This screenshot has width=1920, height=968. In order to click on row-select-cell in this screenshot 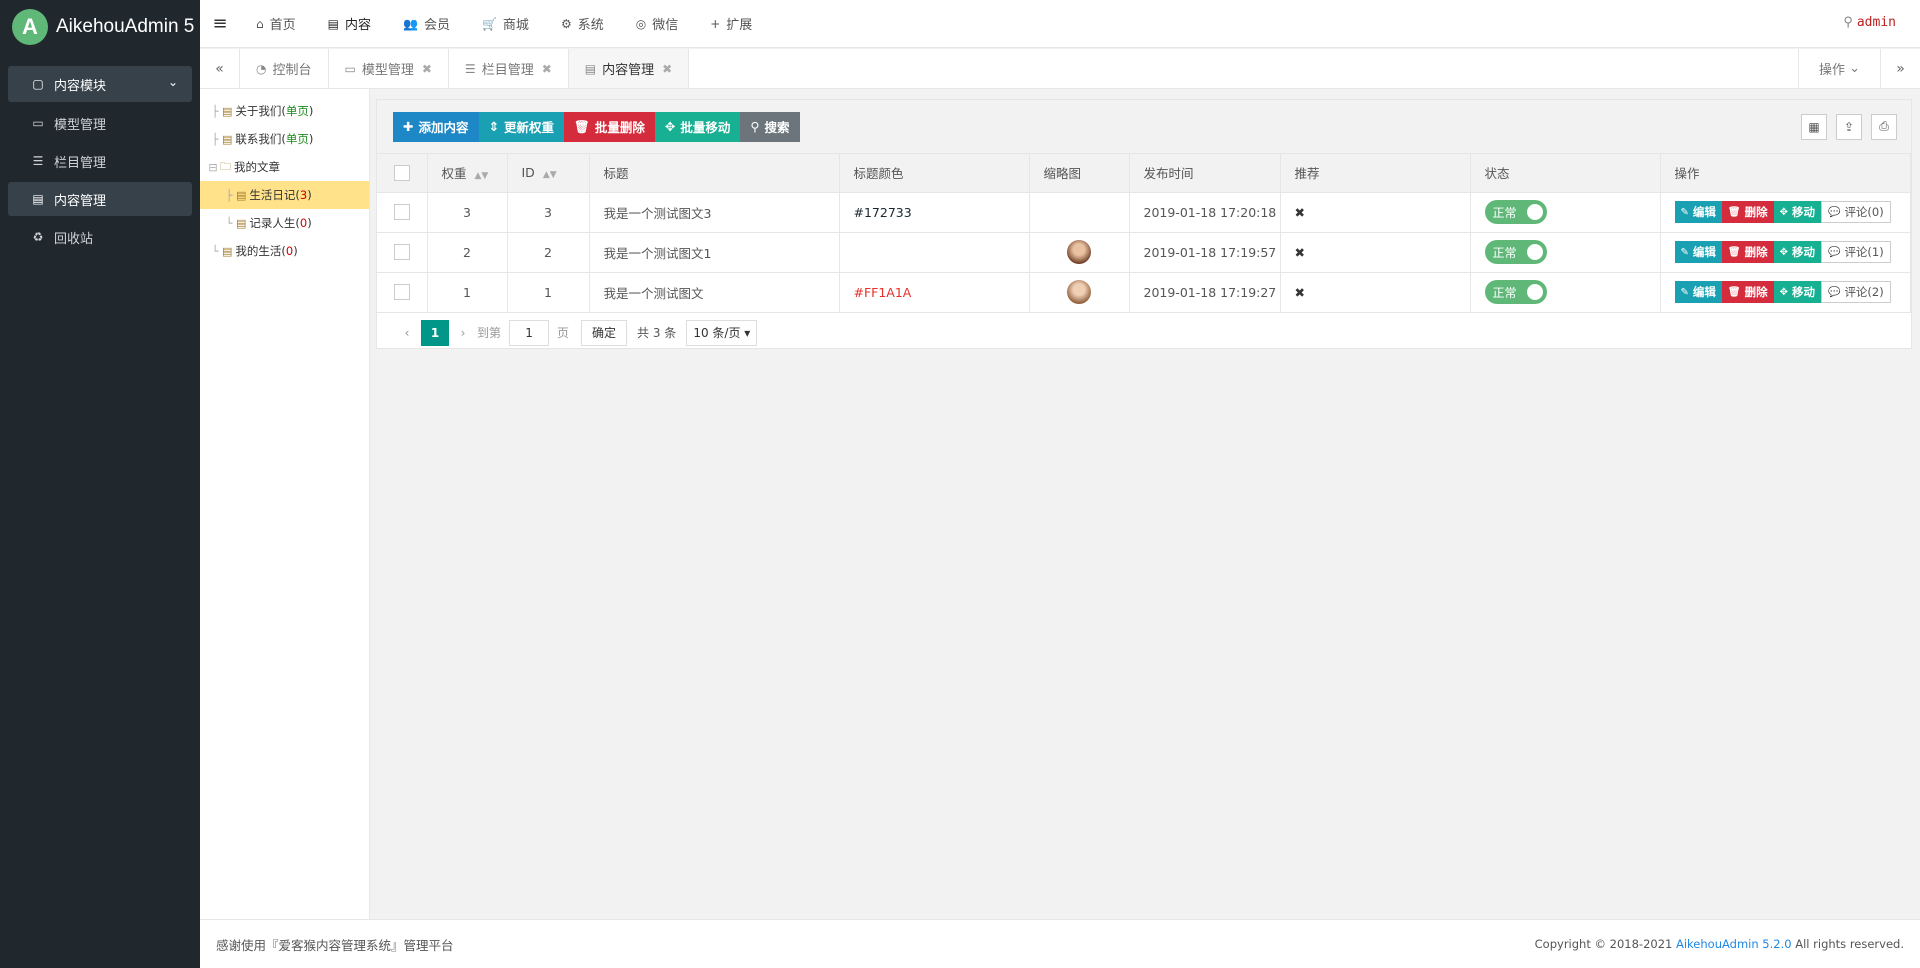, I will do `click(402, 252)`.